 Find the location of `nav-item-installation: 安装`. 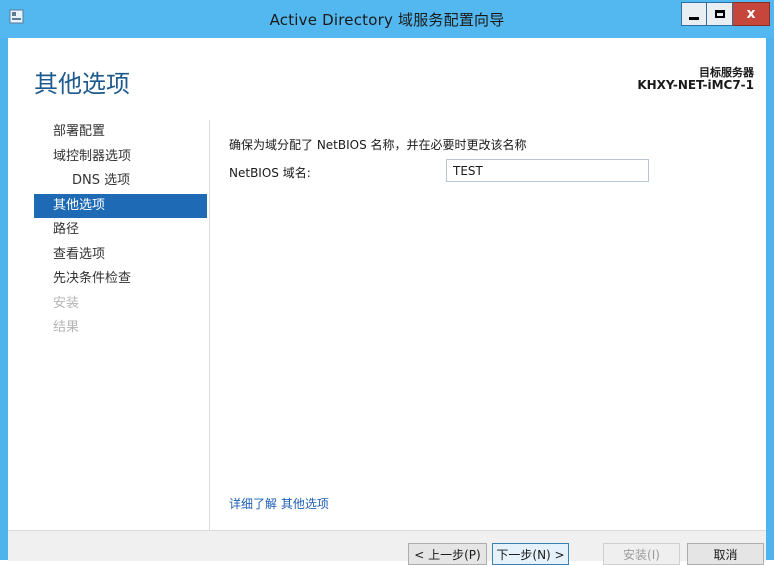

nav-item-installation: 安装 is located at coordinates (66, 303).